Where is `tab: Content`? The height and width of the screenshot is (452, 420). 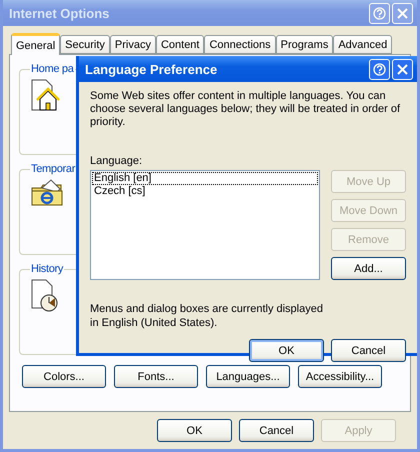
tab: Content is located at coordinates (180, 44).